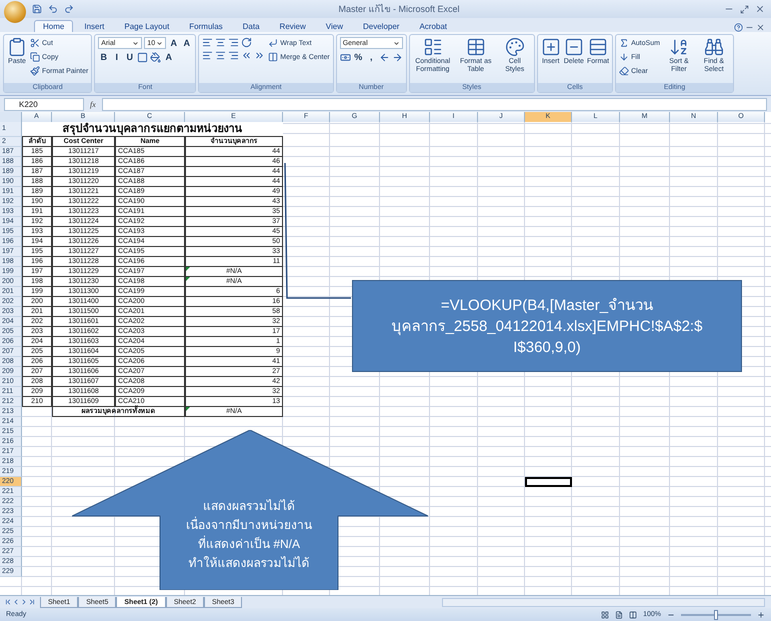 The height and width of the screenshot is (621, 771). Describe the element at coordinates (156, 57) in the screenshot. I see `paint-bucket-icon` at that location.